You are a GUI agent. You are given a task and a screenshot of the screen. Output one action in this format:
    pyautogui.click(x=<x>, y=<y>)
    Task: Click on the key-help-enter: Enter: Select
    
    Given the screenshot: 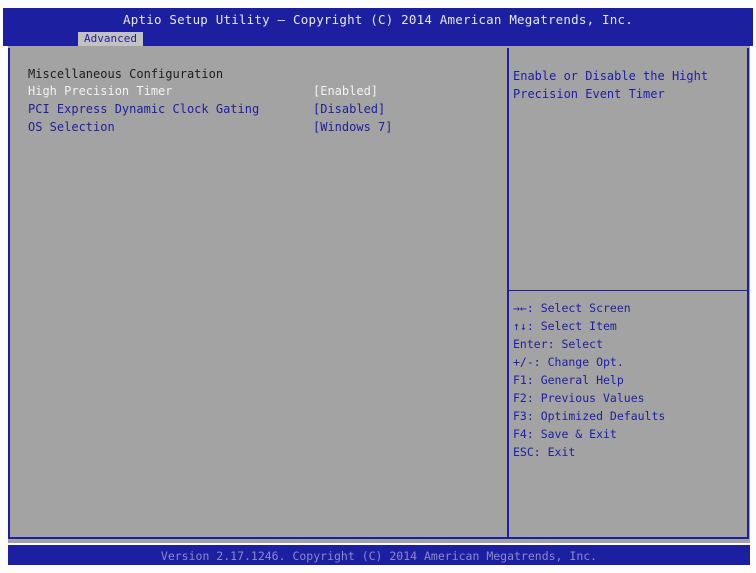 What is the action you would take?
    pyautogui.click(x=558, y=344)
    